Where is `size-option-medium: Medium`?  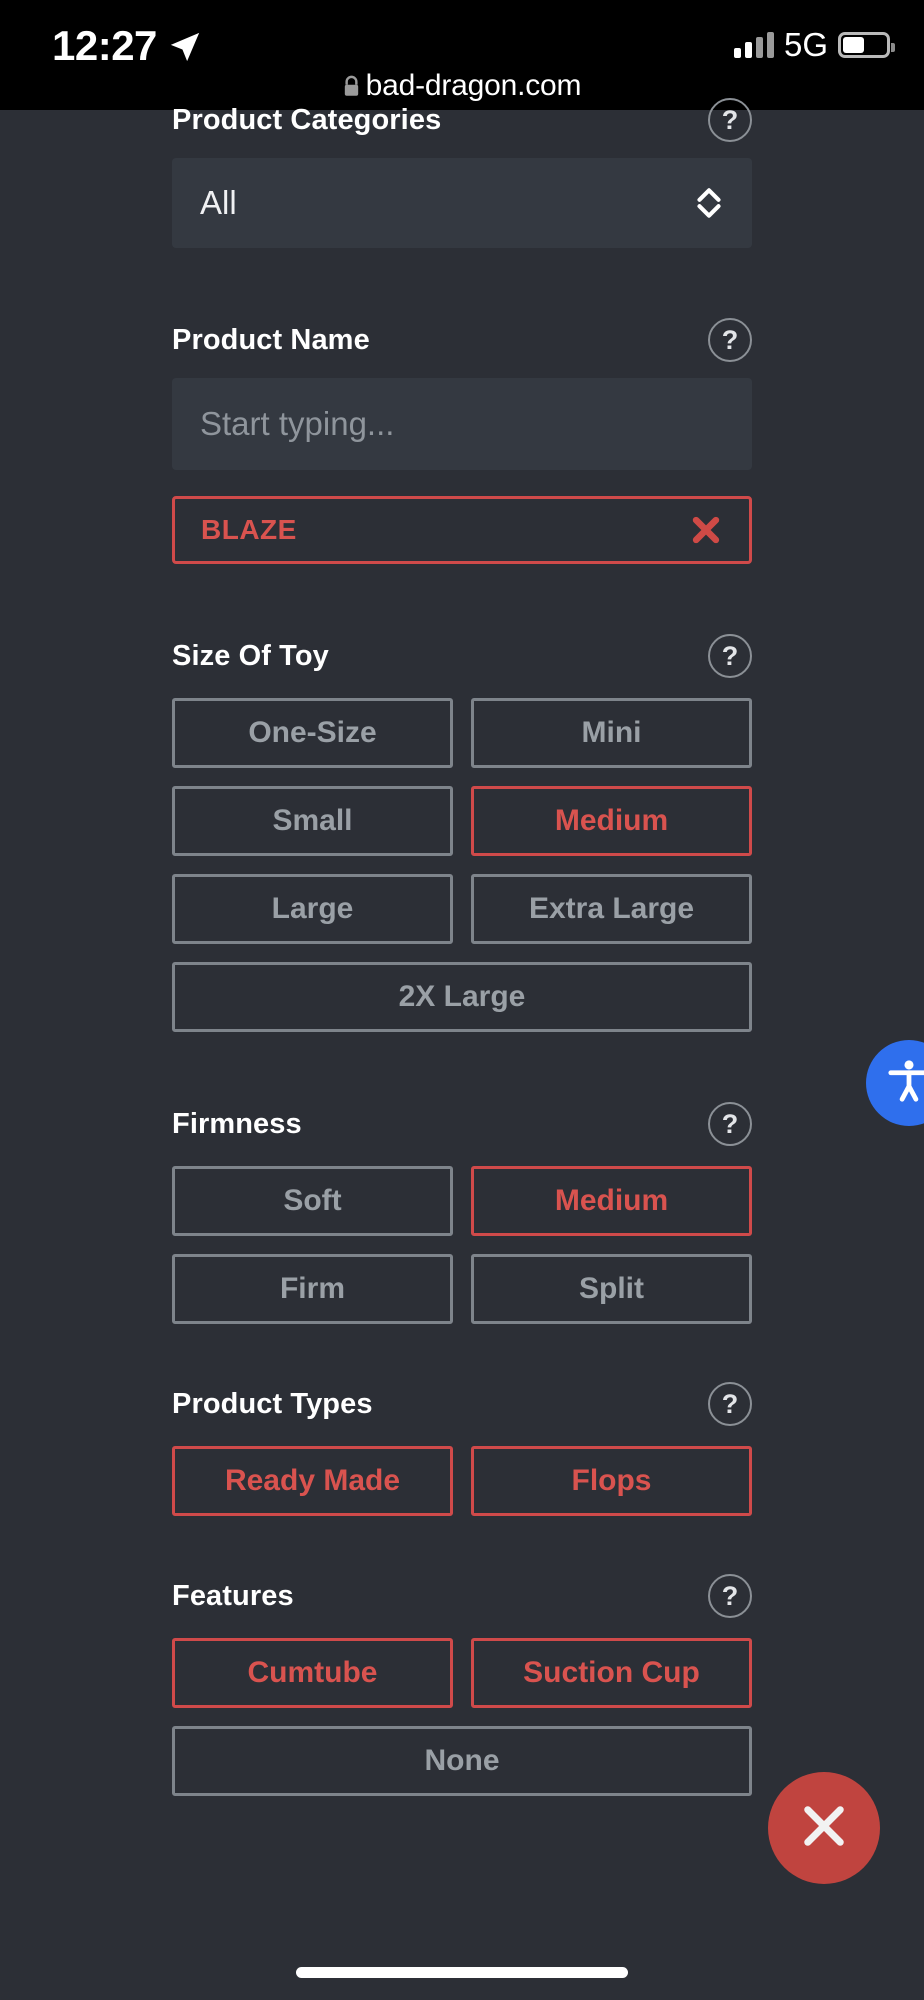 size-option-medium: Medium is located at coordinates (611, 821).